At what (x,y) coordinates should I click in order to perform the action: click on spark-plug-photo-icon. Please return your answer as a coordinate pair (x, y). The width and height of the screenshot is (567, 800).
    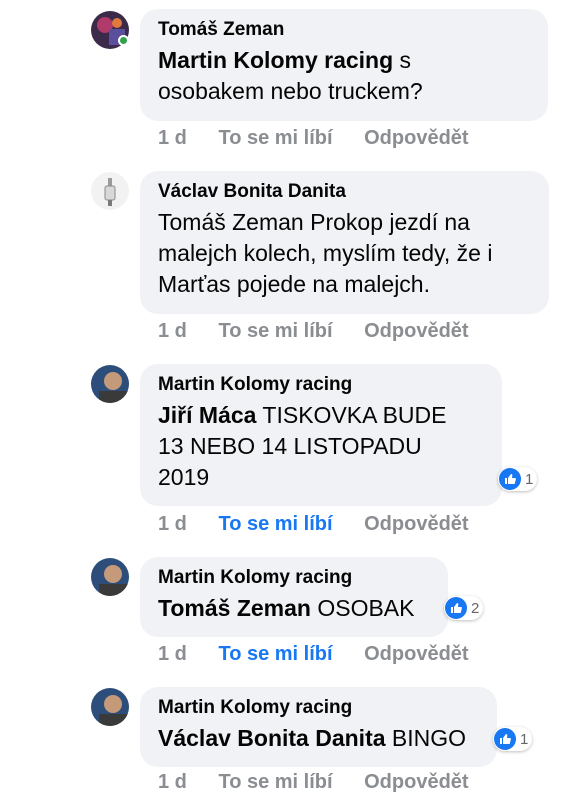
    Looking at the image, I should click on (110, 191).